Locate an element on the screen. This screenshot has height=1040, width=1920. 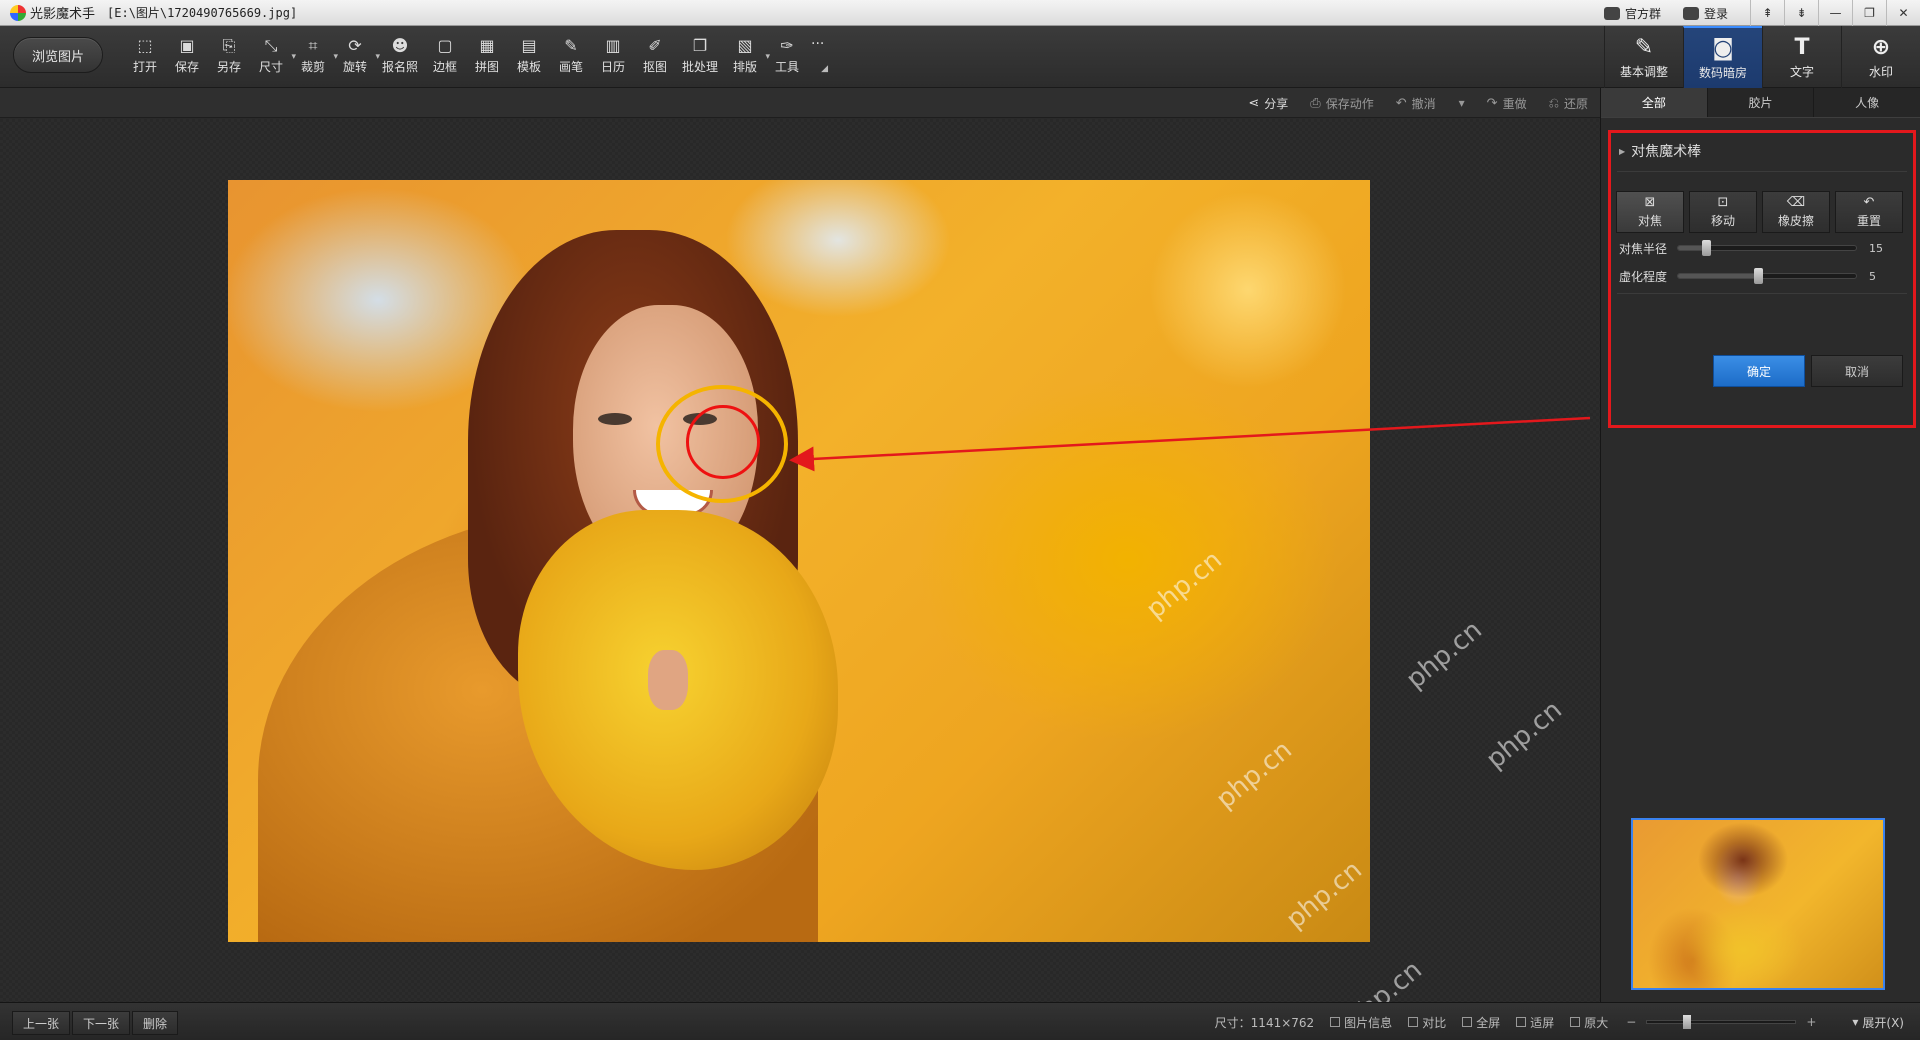
effect-tool-button: ⊡ 移动 is located at coordinates (1723, 212).